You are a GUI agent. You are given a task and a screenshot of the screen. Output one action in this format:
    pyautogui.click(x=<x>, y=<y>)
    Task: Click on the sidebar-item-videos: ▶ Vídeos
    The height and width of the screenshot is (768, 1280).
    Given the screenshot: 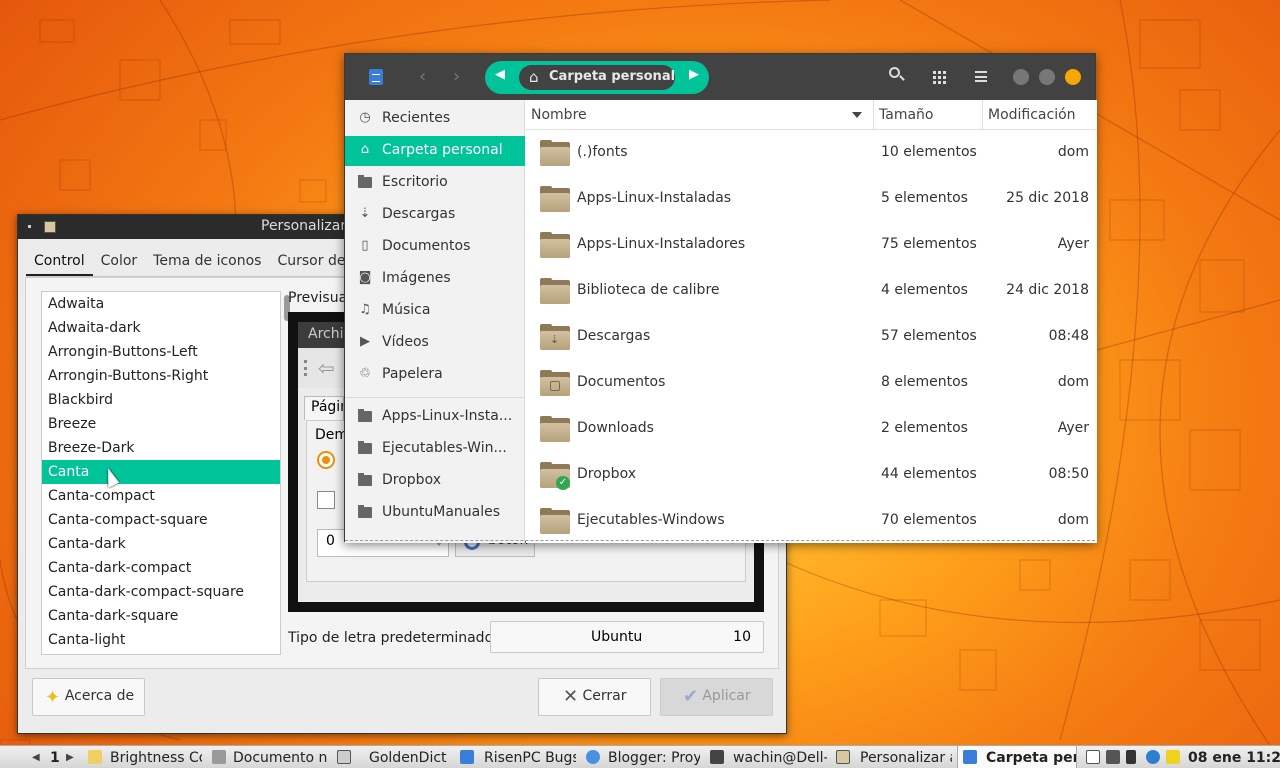 What is the action you would take?
    pyautogui.click(x=435, y=343)
    